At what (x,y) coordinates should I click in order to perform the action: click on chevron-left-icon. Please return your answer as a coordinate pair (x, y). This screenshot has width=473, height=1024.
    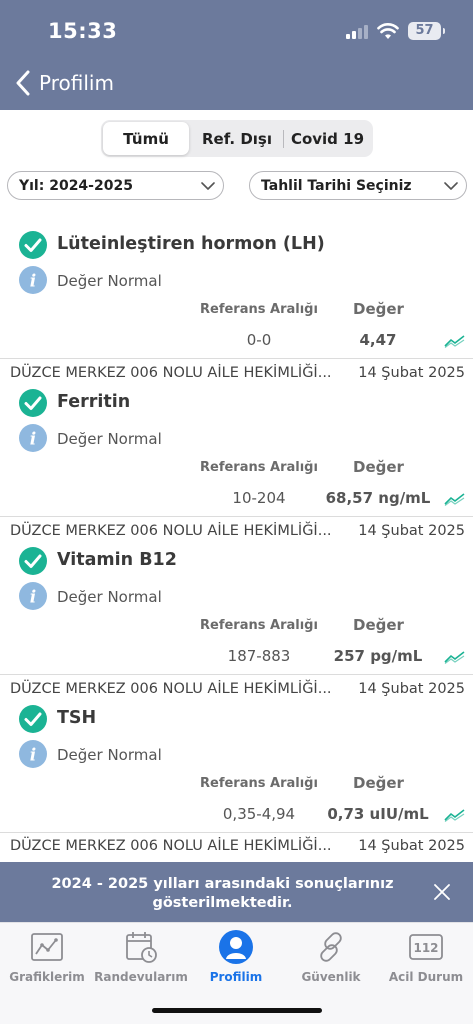
    Looking at the image, I should click on (23, 83).